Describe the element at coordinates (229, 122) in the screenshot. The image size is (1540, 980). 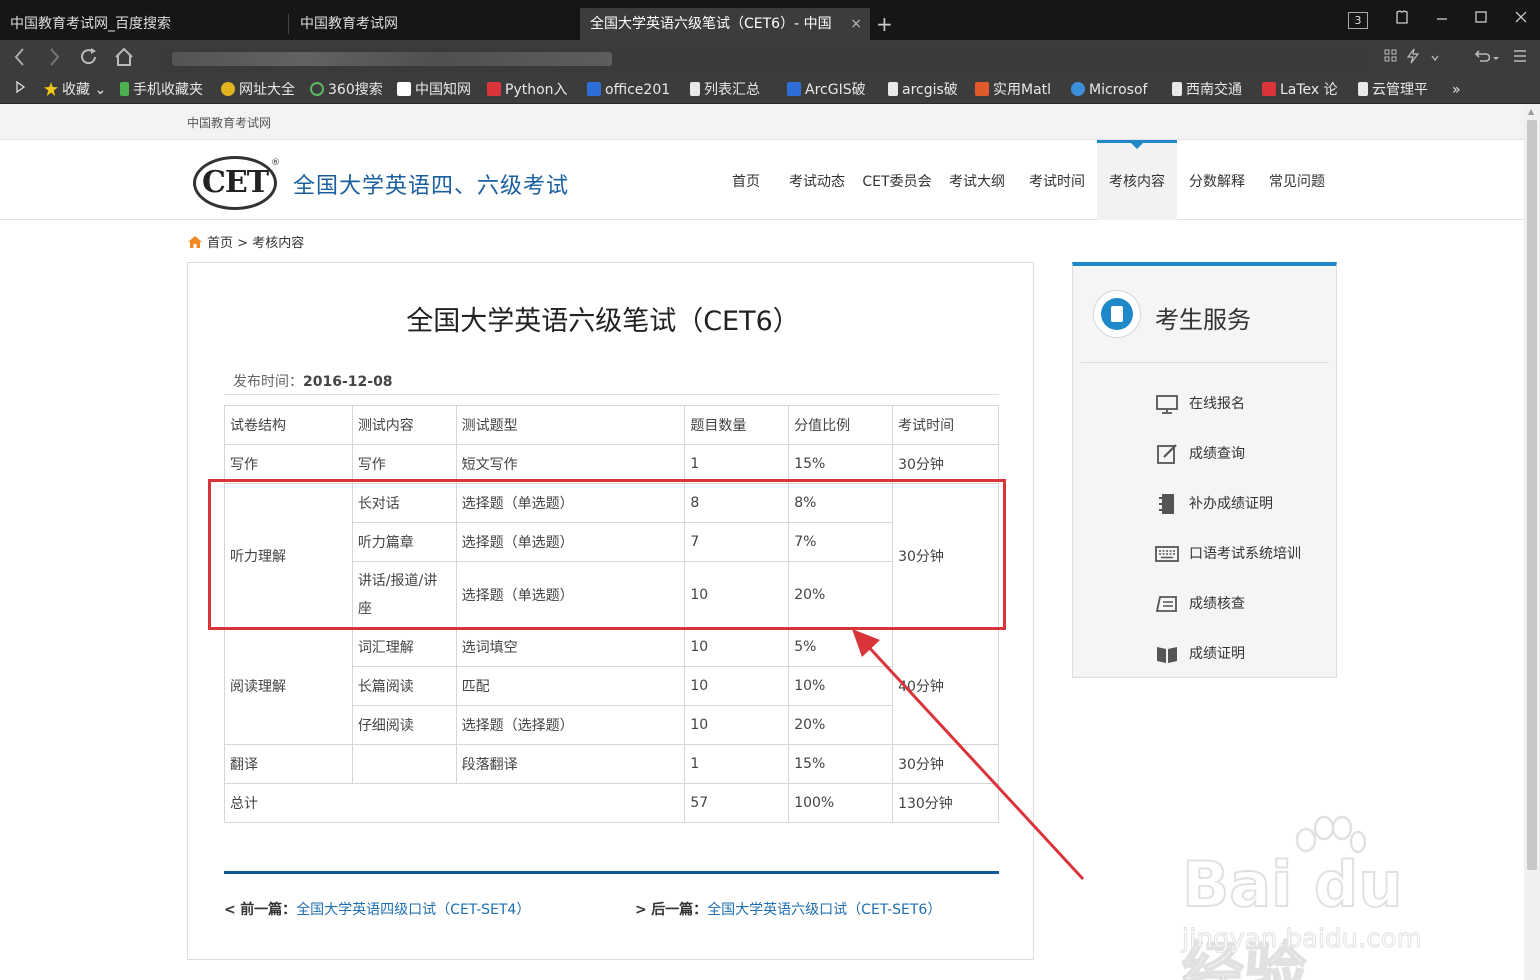
I see `top-site-link: 中国教育考试网` at that location.